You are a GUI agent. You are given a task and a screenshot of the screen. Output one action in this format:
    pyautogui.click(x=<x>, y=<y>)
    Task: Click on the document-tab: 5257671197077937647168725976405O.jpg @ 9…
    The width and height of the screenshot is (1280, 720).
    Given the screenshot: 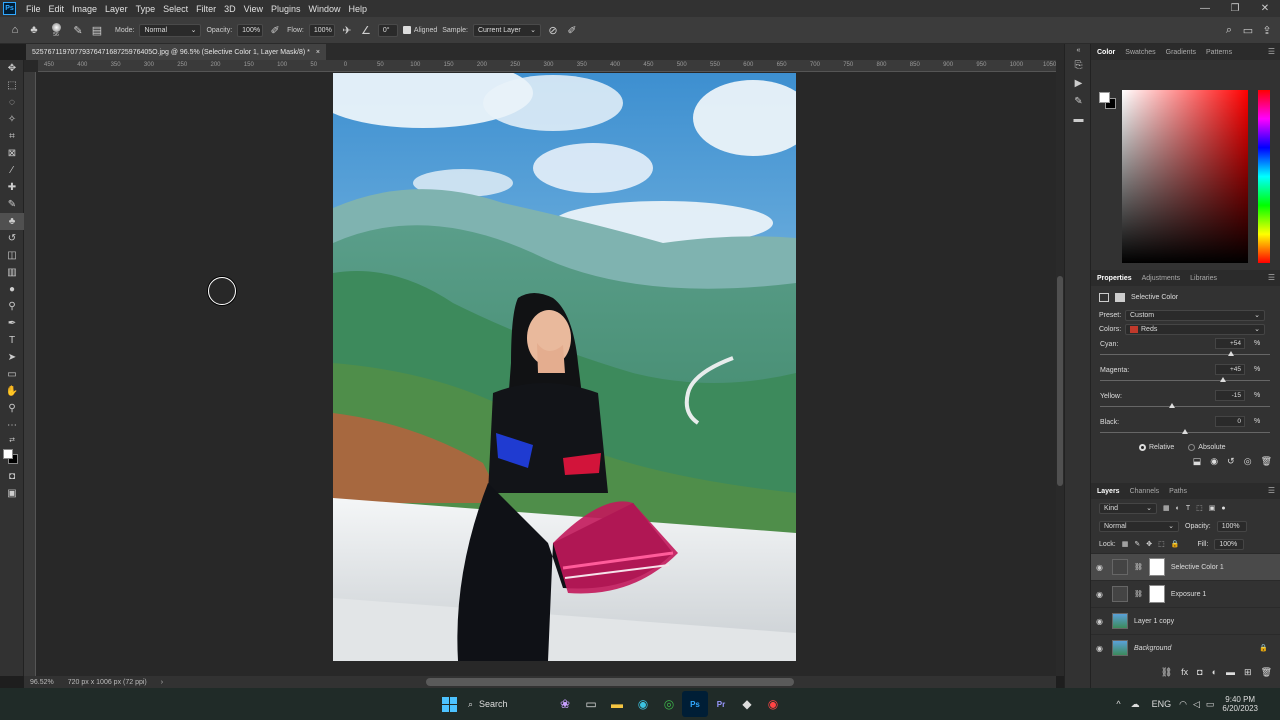 What is the action you would take?
    pyautogui.click(x=176, y=52)
    